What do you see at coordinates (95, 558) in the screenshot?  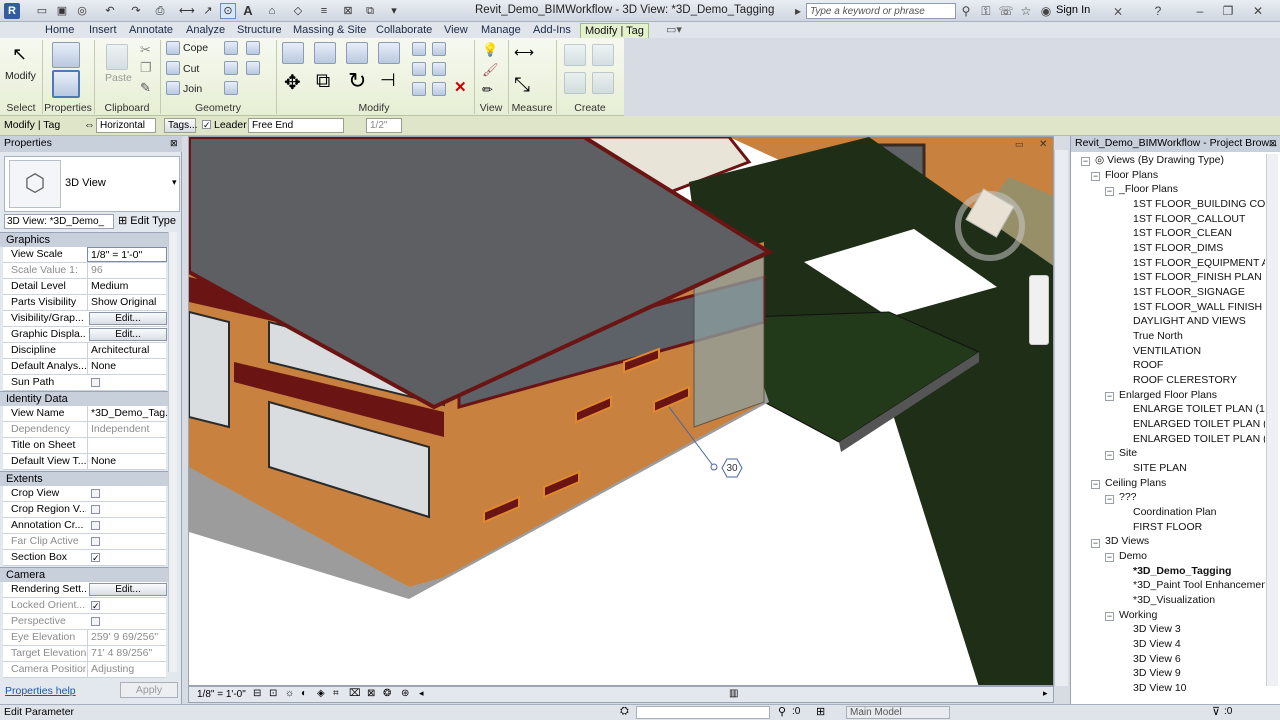 I see `section-box-checkbox: ✓` at bounding box center [95, 558].